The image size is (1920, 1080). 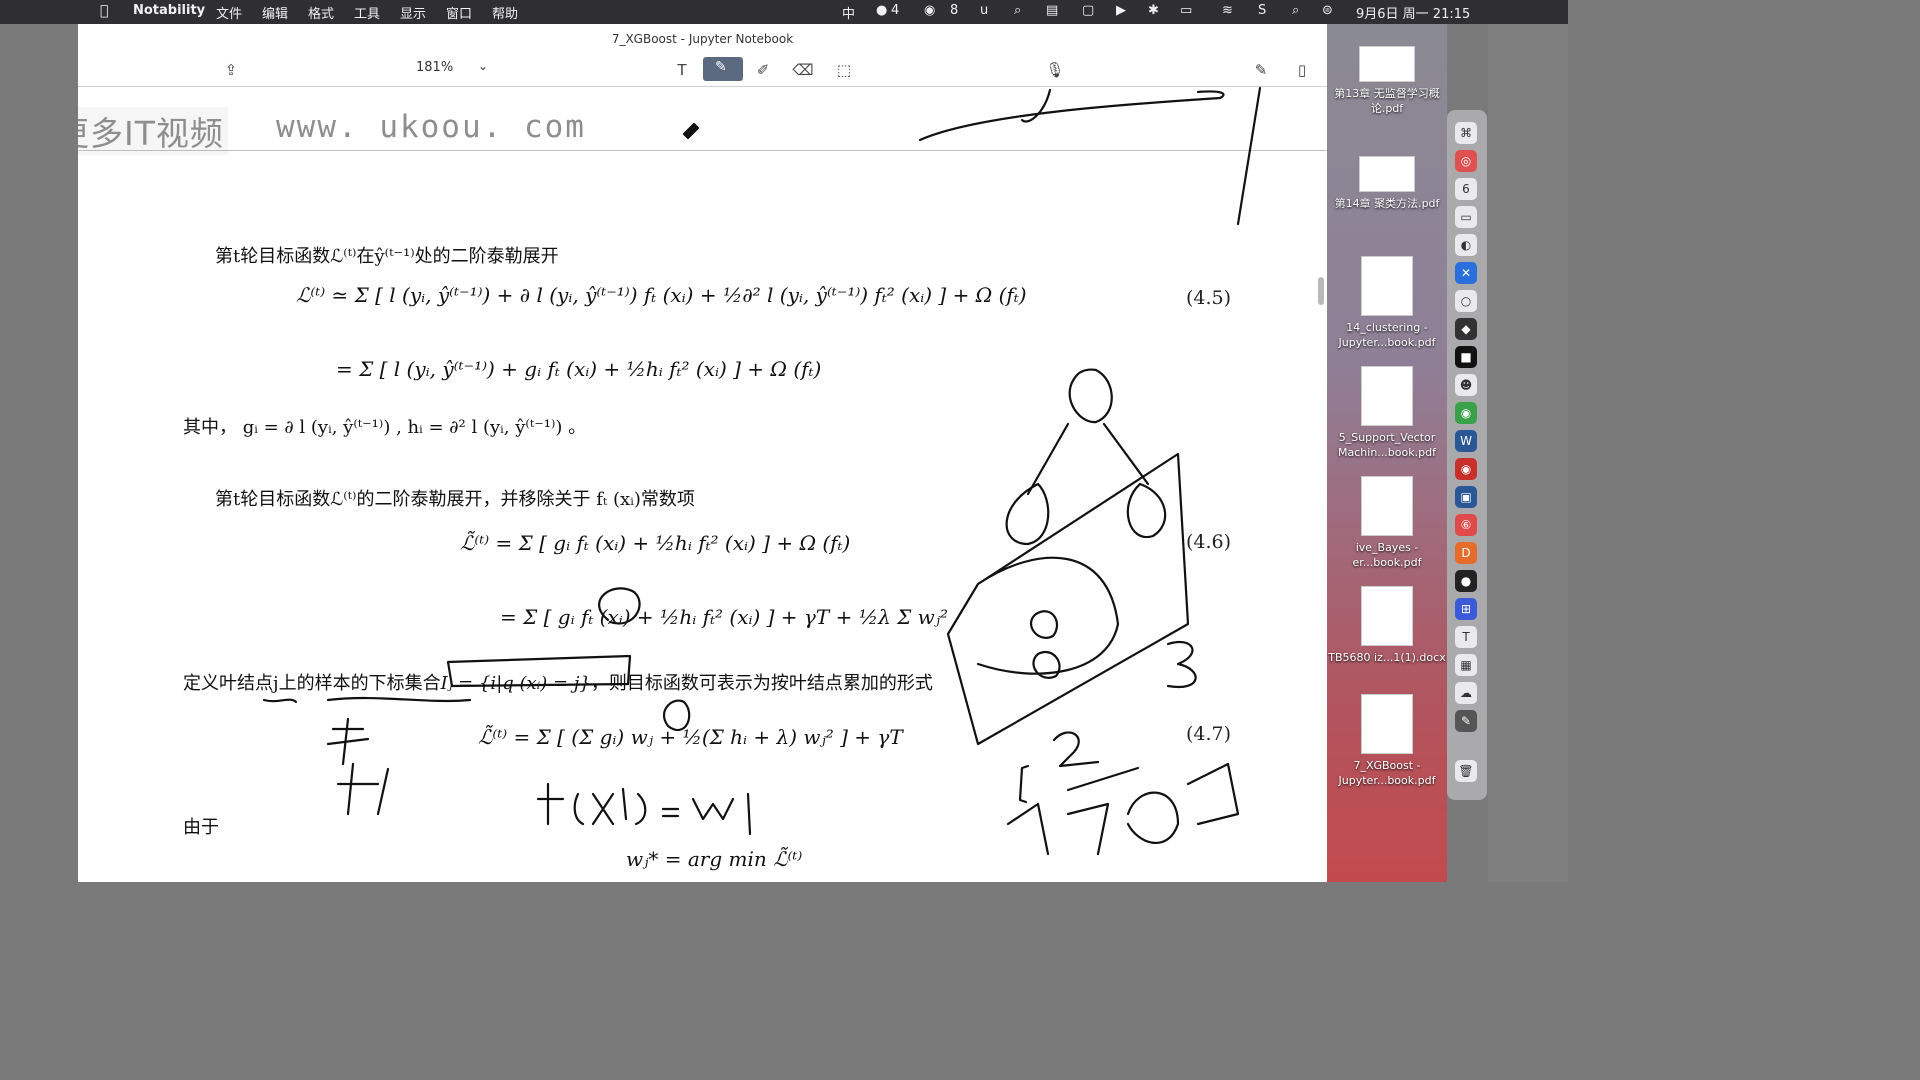 I want to click on status-u-icon: u, so click(x=984, y=10).